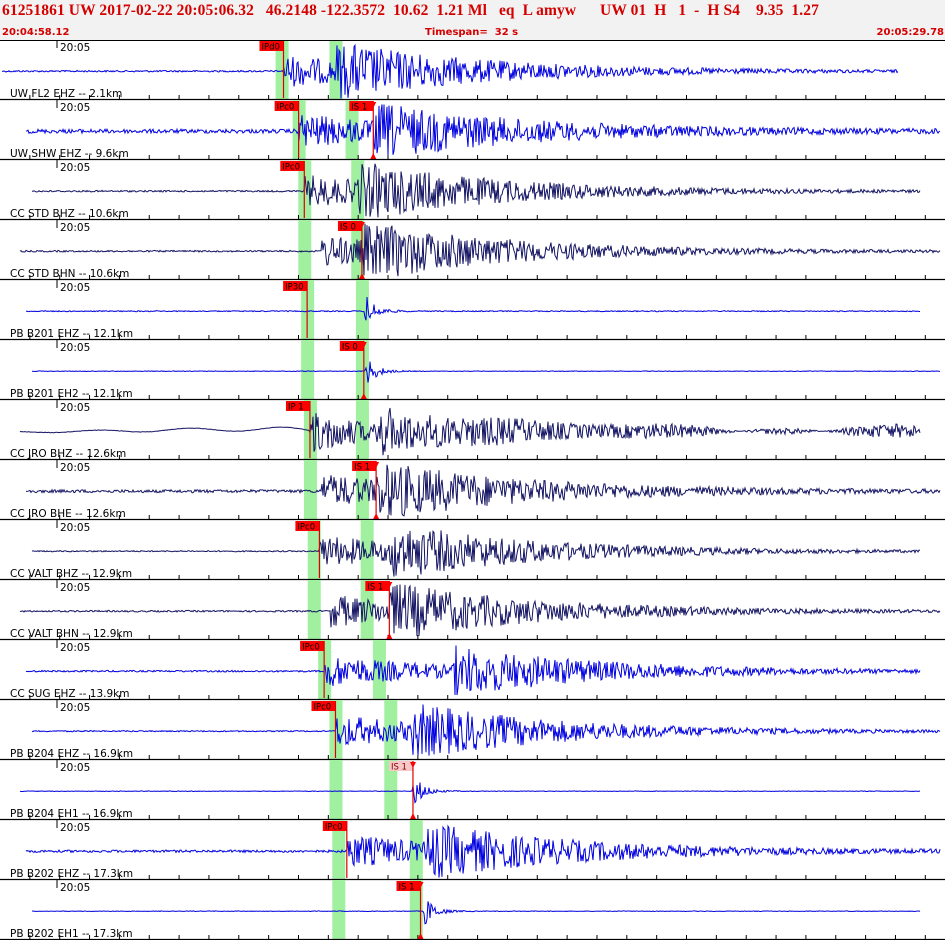  What do you see at coordinates (36, 32) in the screenshot?
I see `window-start-time: 20:04:58.12` at bounding box center [36, 32].